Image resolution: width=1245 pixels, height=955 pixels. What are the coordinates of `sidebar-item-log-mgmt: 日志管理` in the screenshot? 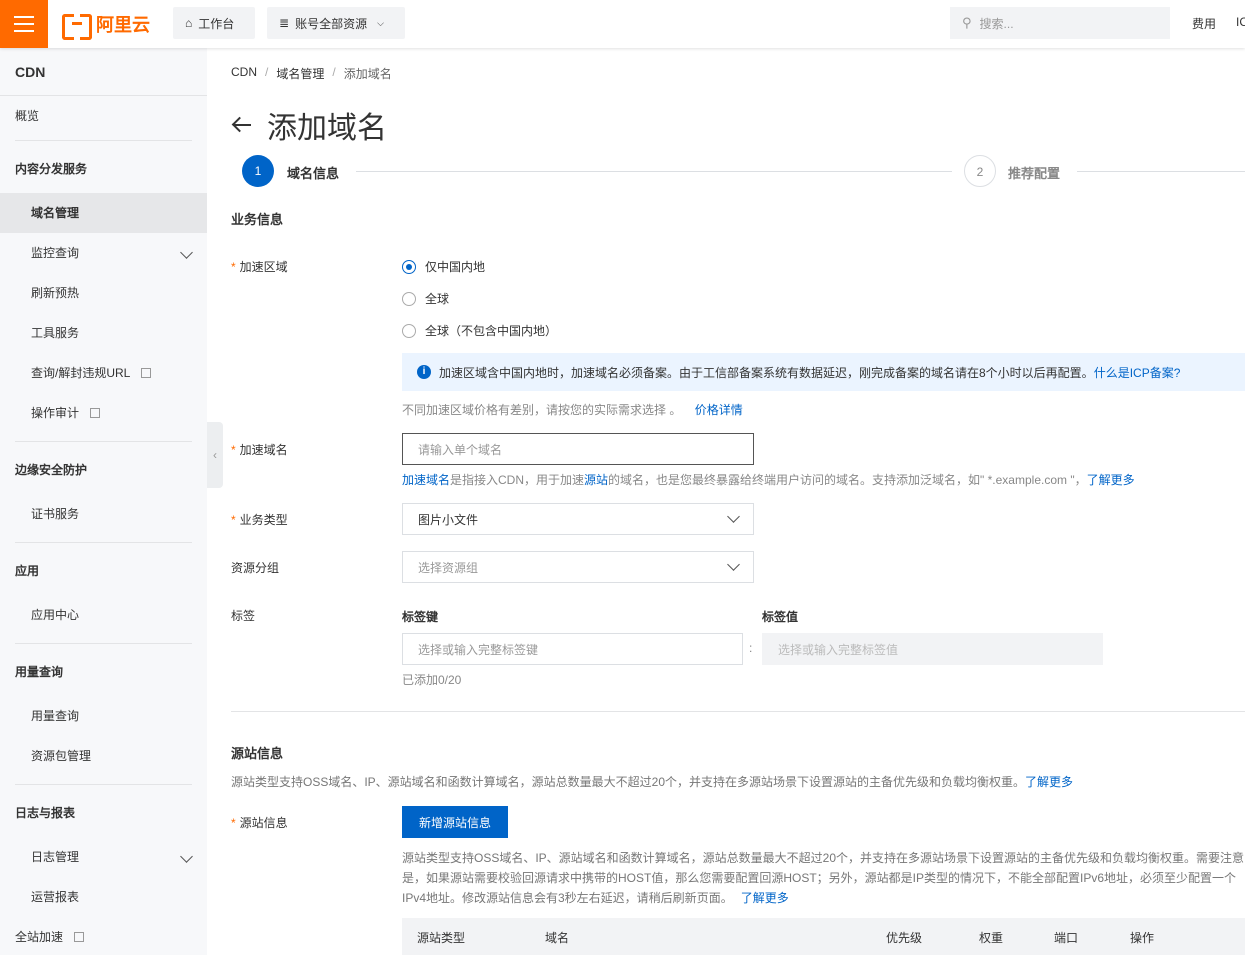 It's located at (103, 857).